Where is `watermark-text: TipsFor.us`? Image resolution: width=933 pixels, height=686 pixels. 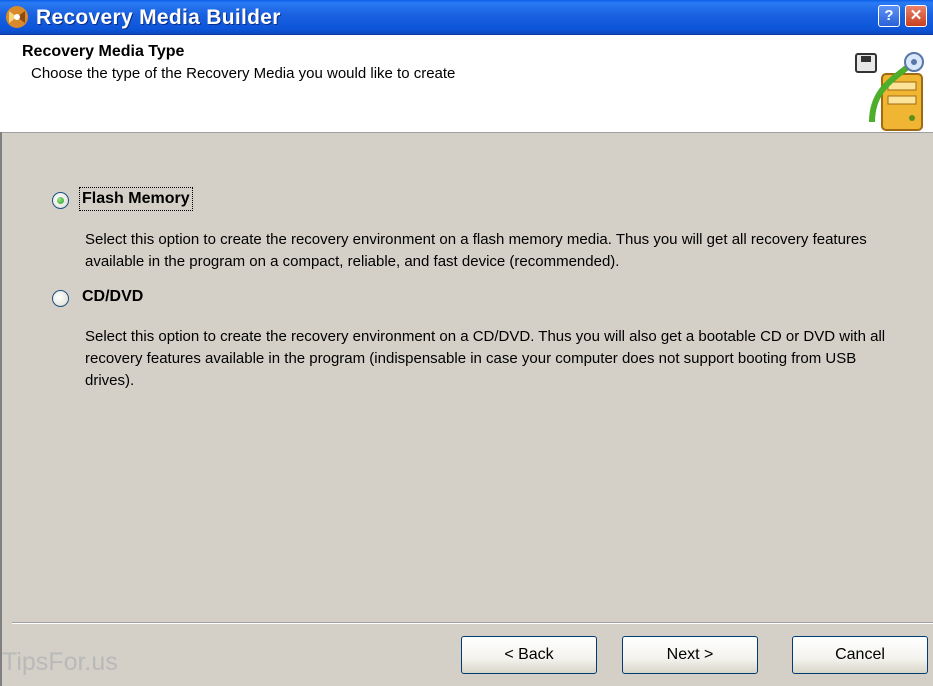
watermark-text: TipsFor.us is located at coordinates (60, 662).